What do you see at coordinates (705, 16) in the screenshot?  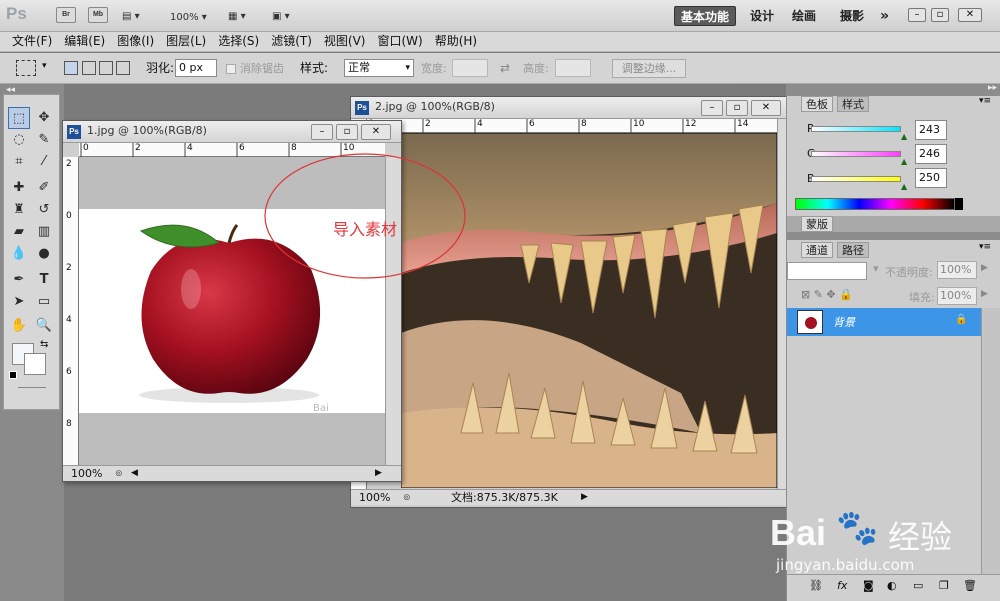 I see `workspace-essentials: 基本功能` at bounding box center [705, 16].